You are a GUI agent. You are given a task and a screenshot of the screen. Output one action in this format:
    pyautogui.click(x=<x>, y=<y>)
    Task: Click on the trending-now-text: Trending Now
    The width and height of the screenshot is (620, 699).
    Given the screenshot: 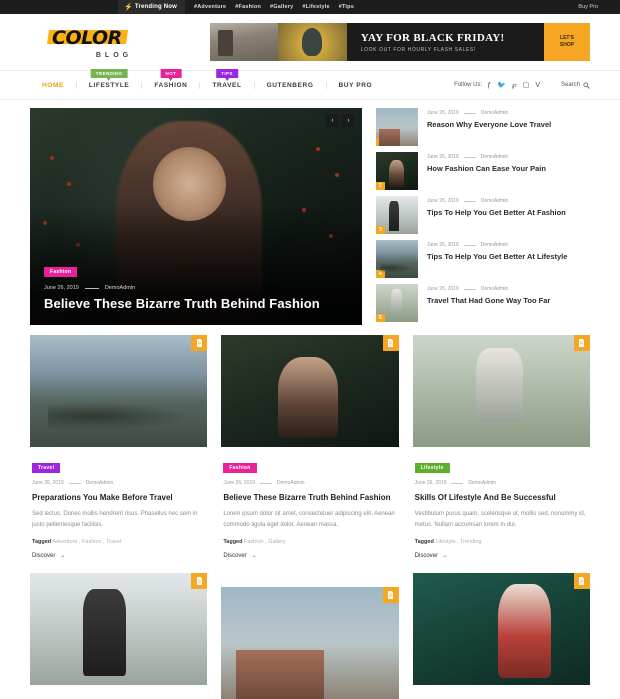 What is the action you would take?
    pyautogui.click(x=155, y=7)
    